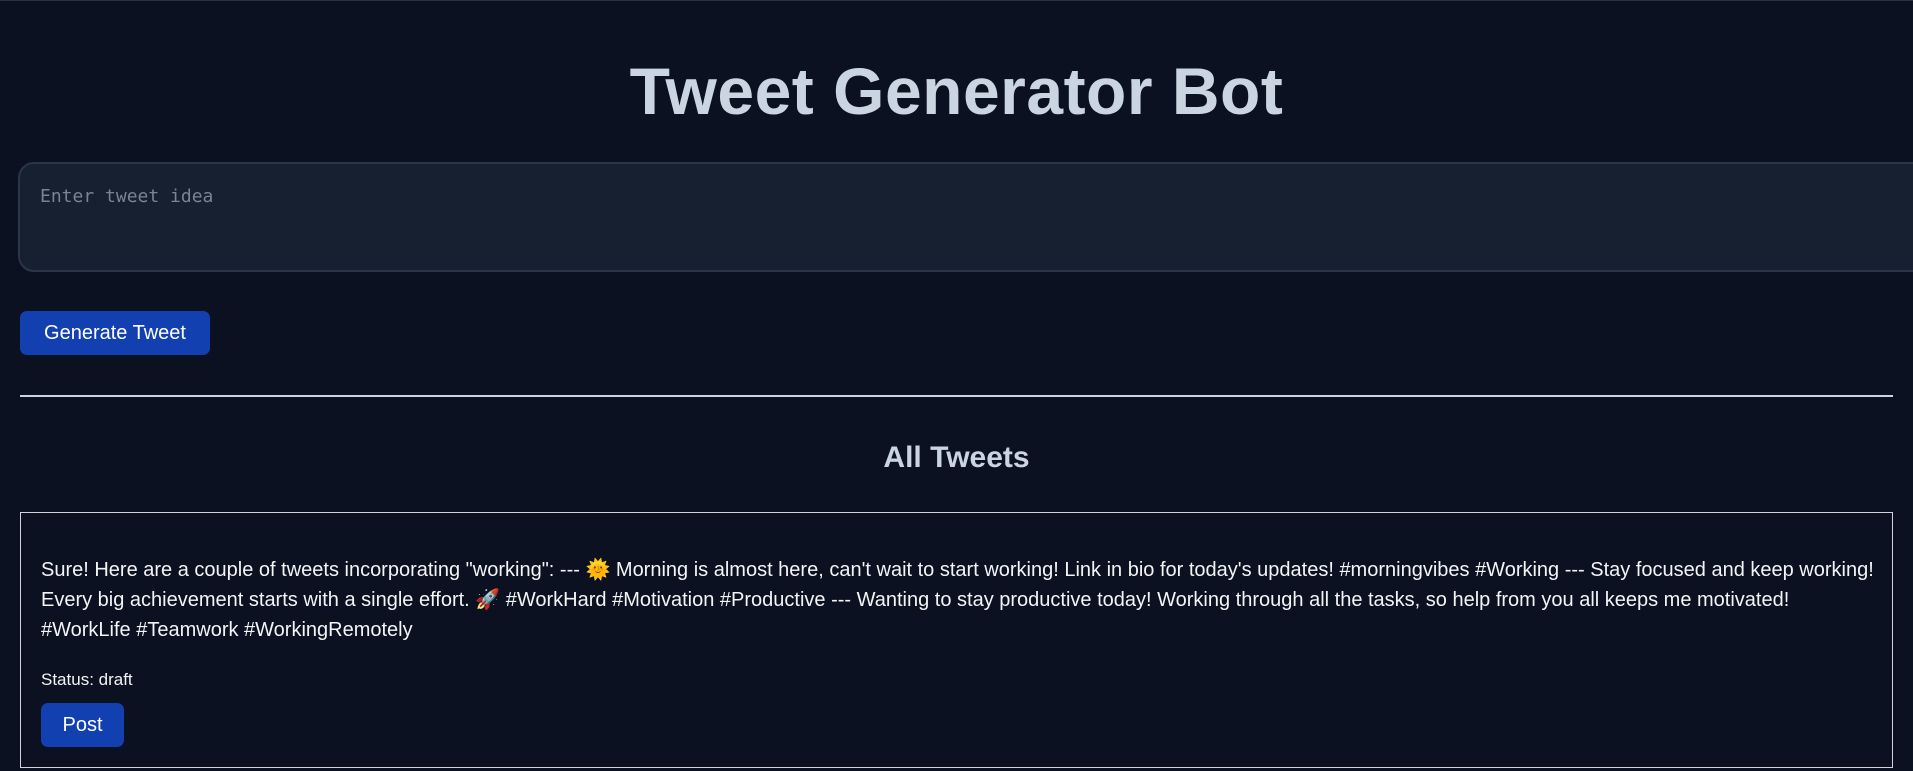 The image size is (1913, 771). What do you see at coordinates (956, 91) in the screenshot?
I see `page-title: Tweet Generator Bot` at bounding box center [956, 91].